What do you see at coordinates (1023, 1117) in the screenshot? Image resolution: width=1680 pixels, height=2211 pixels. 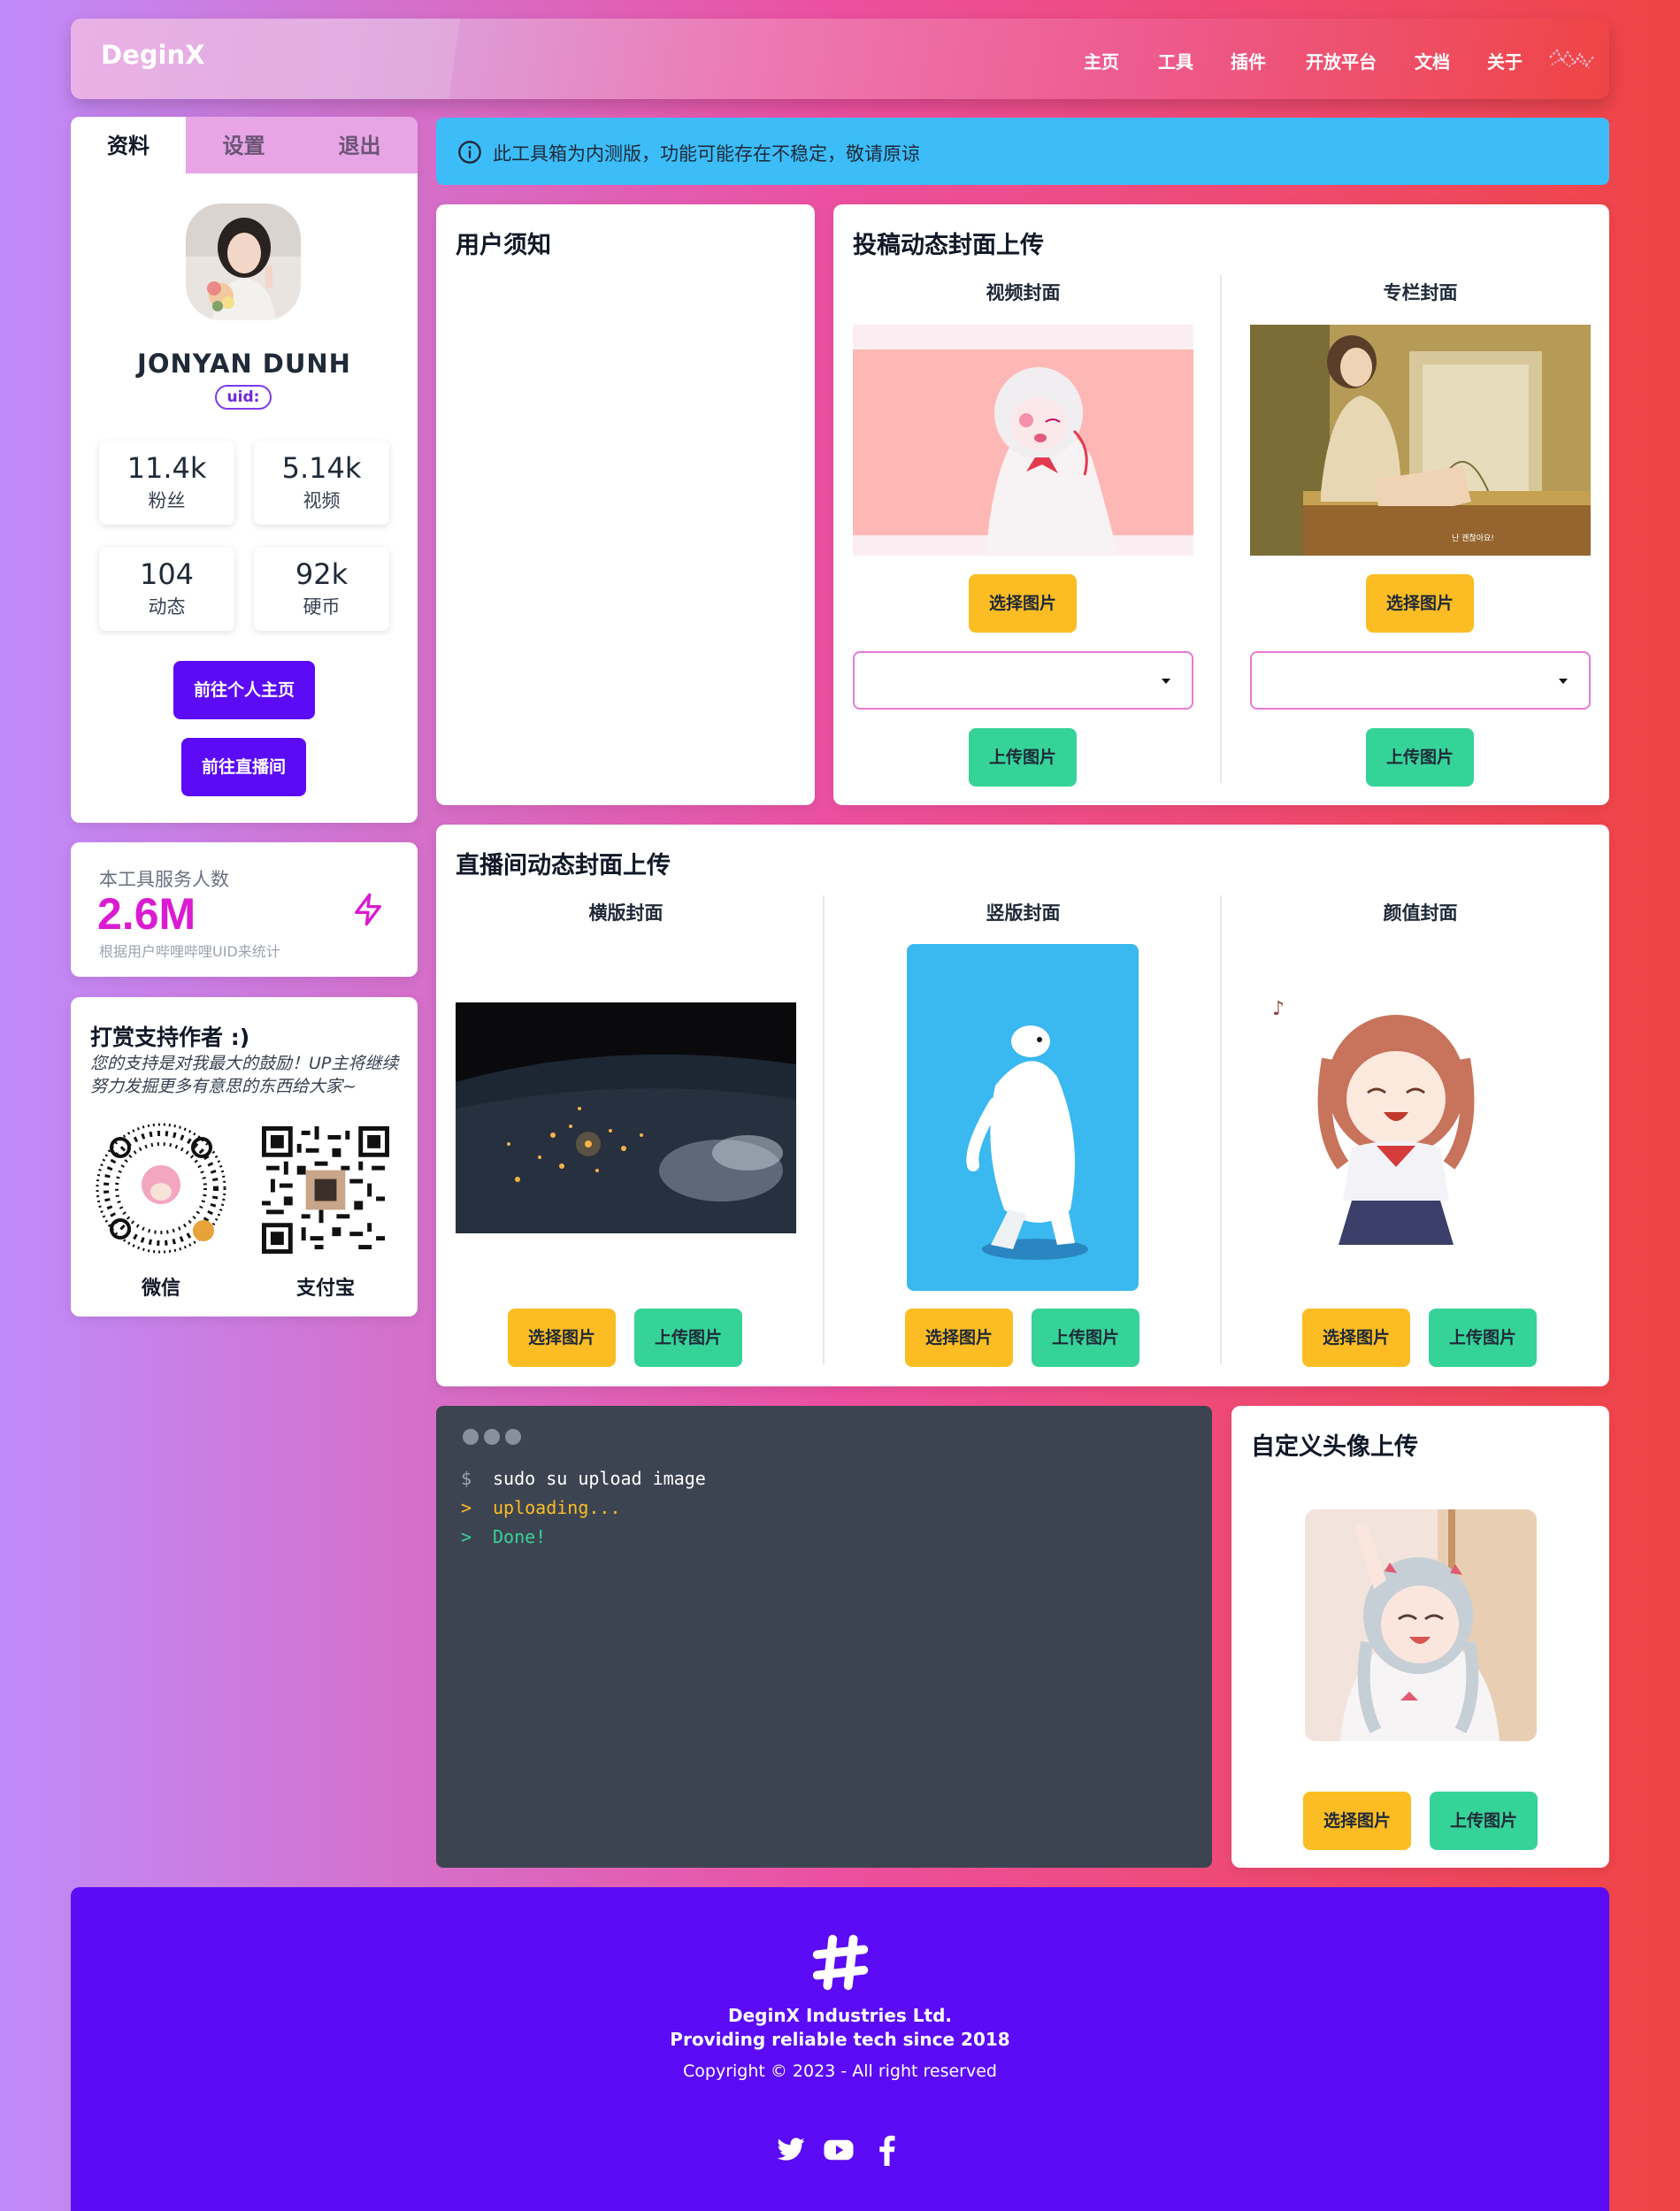 I see `portrait-cover-preview` at bounding box center [1023, 1117].